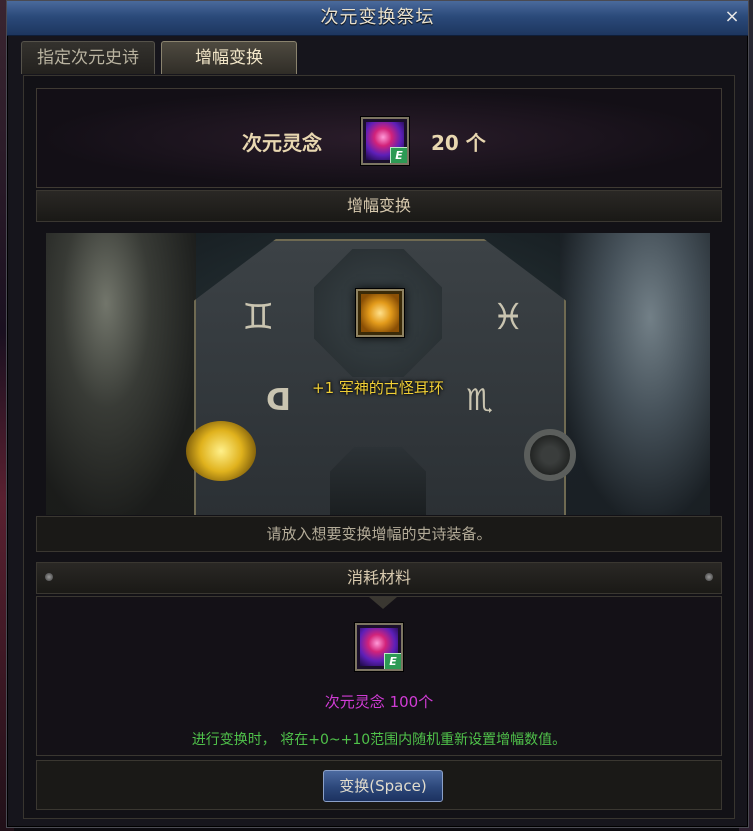  What do you see at coordinates (88, 57) in the screenshot?
I see `tab-specified-dimension-epic: 指定次元史诗` at bounding box center [88, 57].